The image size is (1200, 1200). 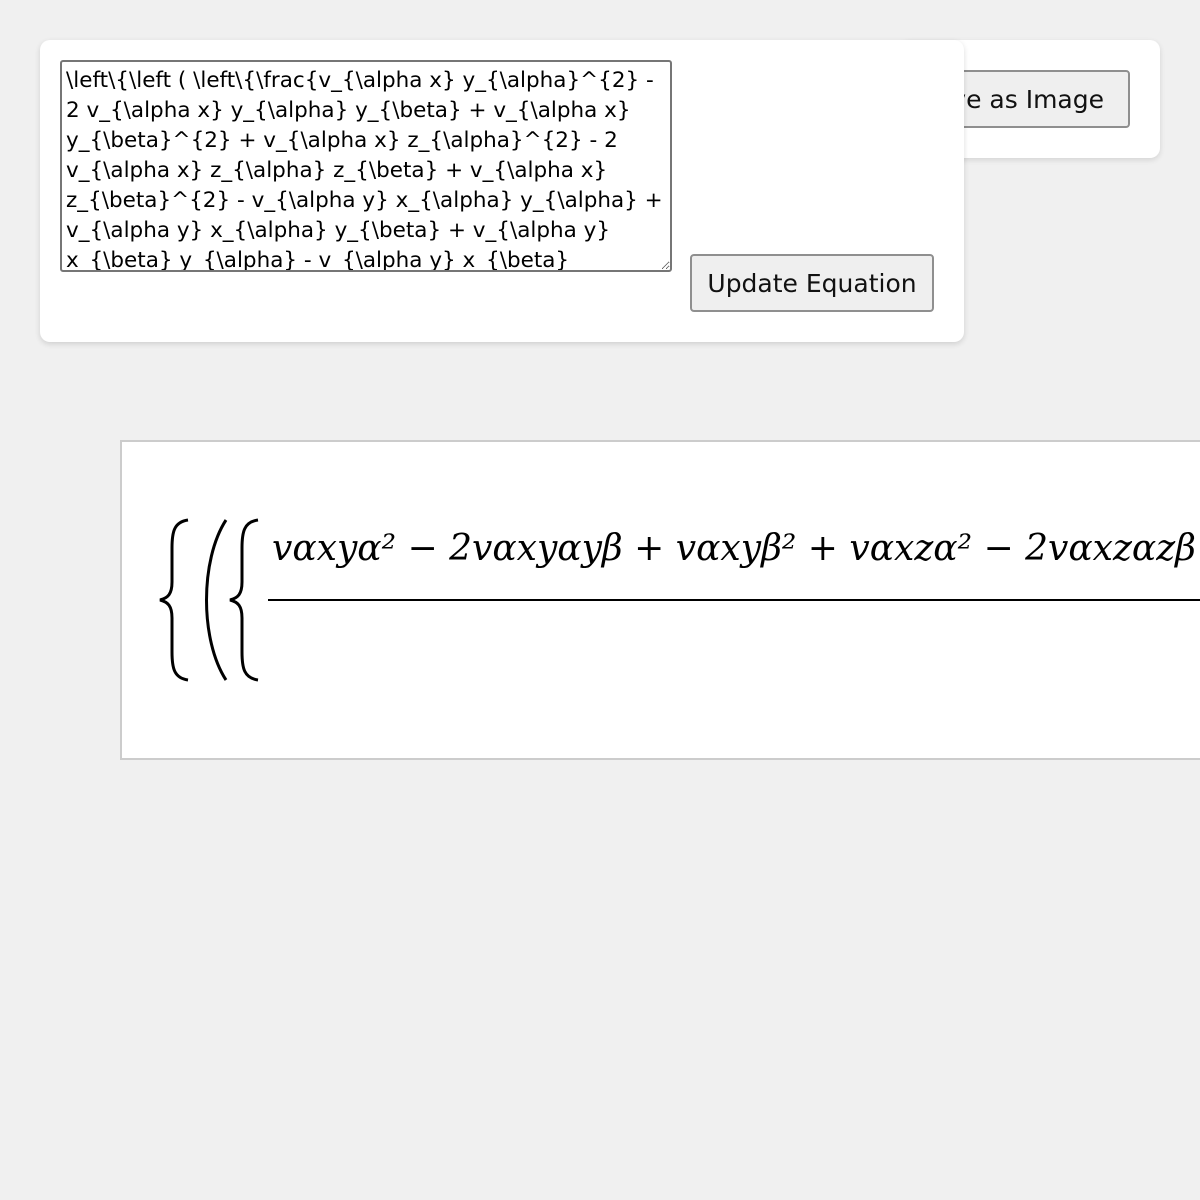 I want to click on left-brace-inner, so click(x=244, y=600).